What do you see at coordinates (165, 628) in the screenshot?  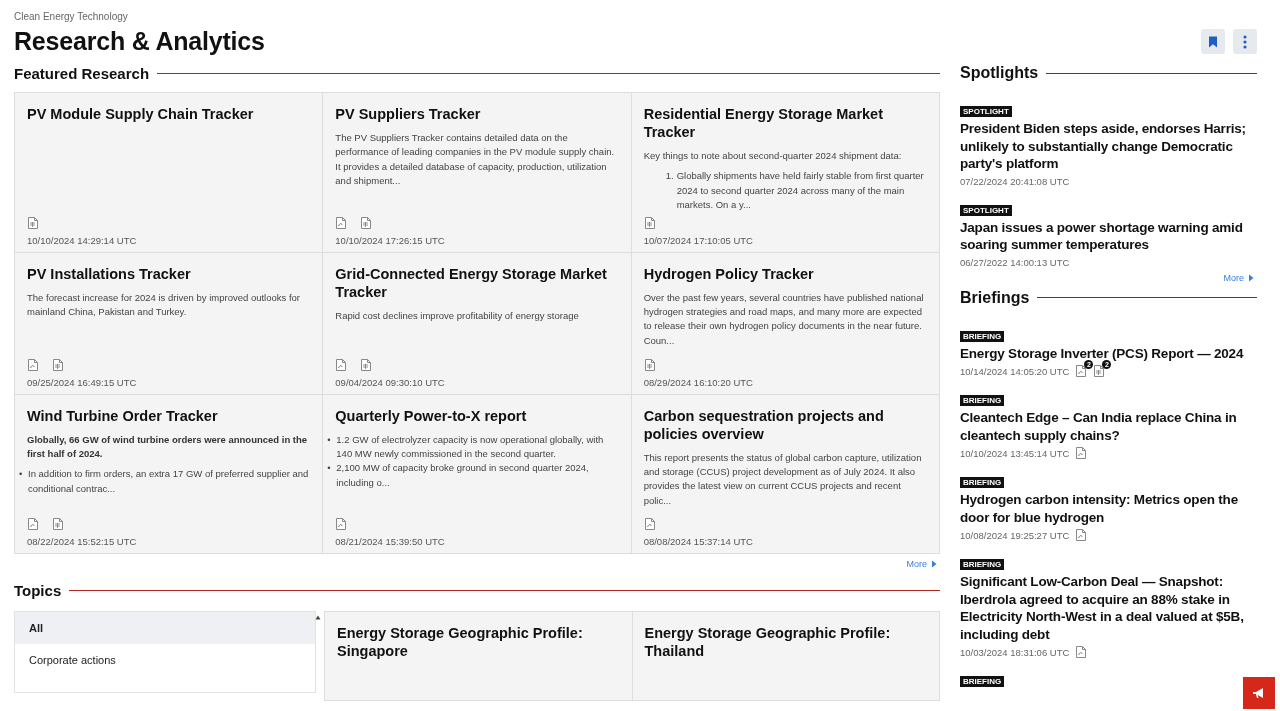 I see `topic-item: All` at bounding box center [165, 628].